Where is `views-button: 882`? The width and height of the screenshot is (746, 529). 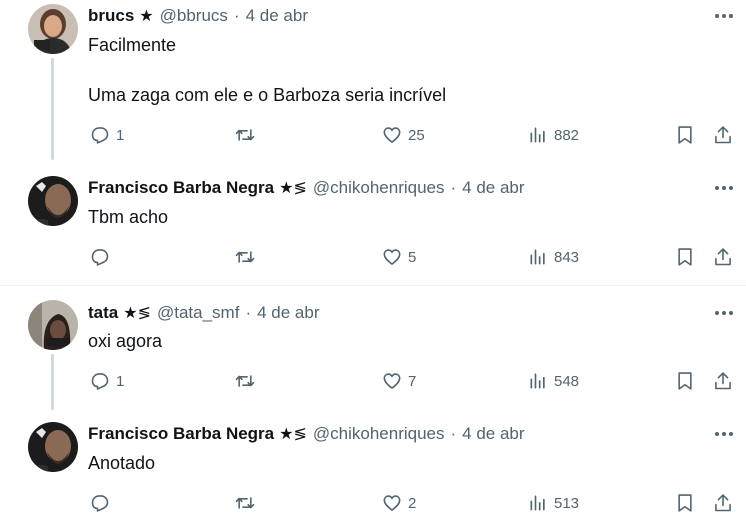 views-button: 882 is located at coordinates (553, 135).